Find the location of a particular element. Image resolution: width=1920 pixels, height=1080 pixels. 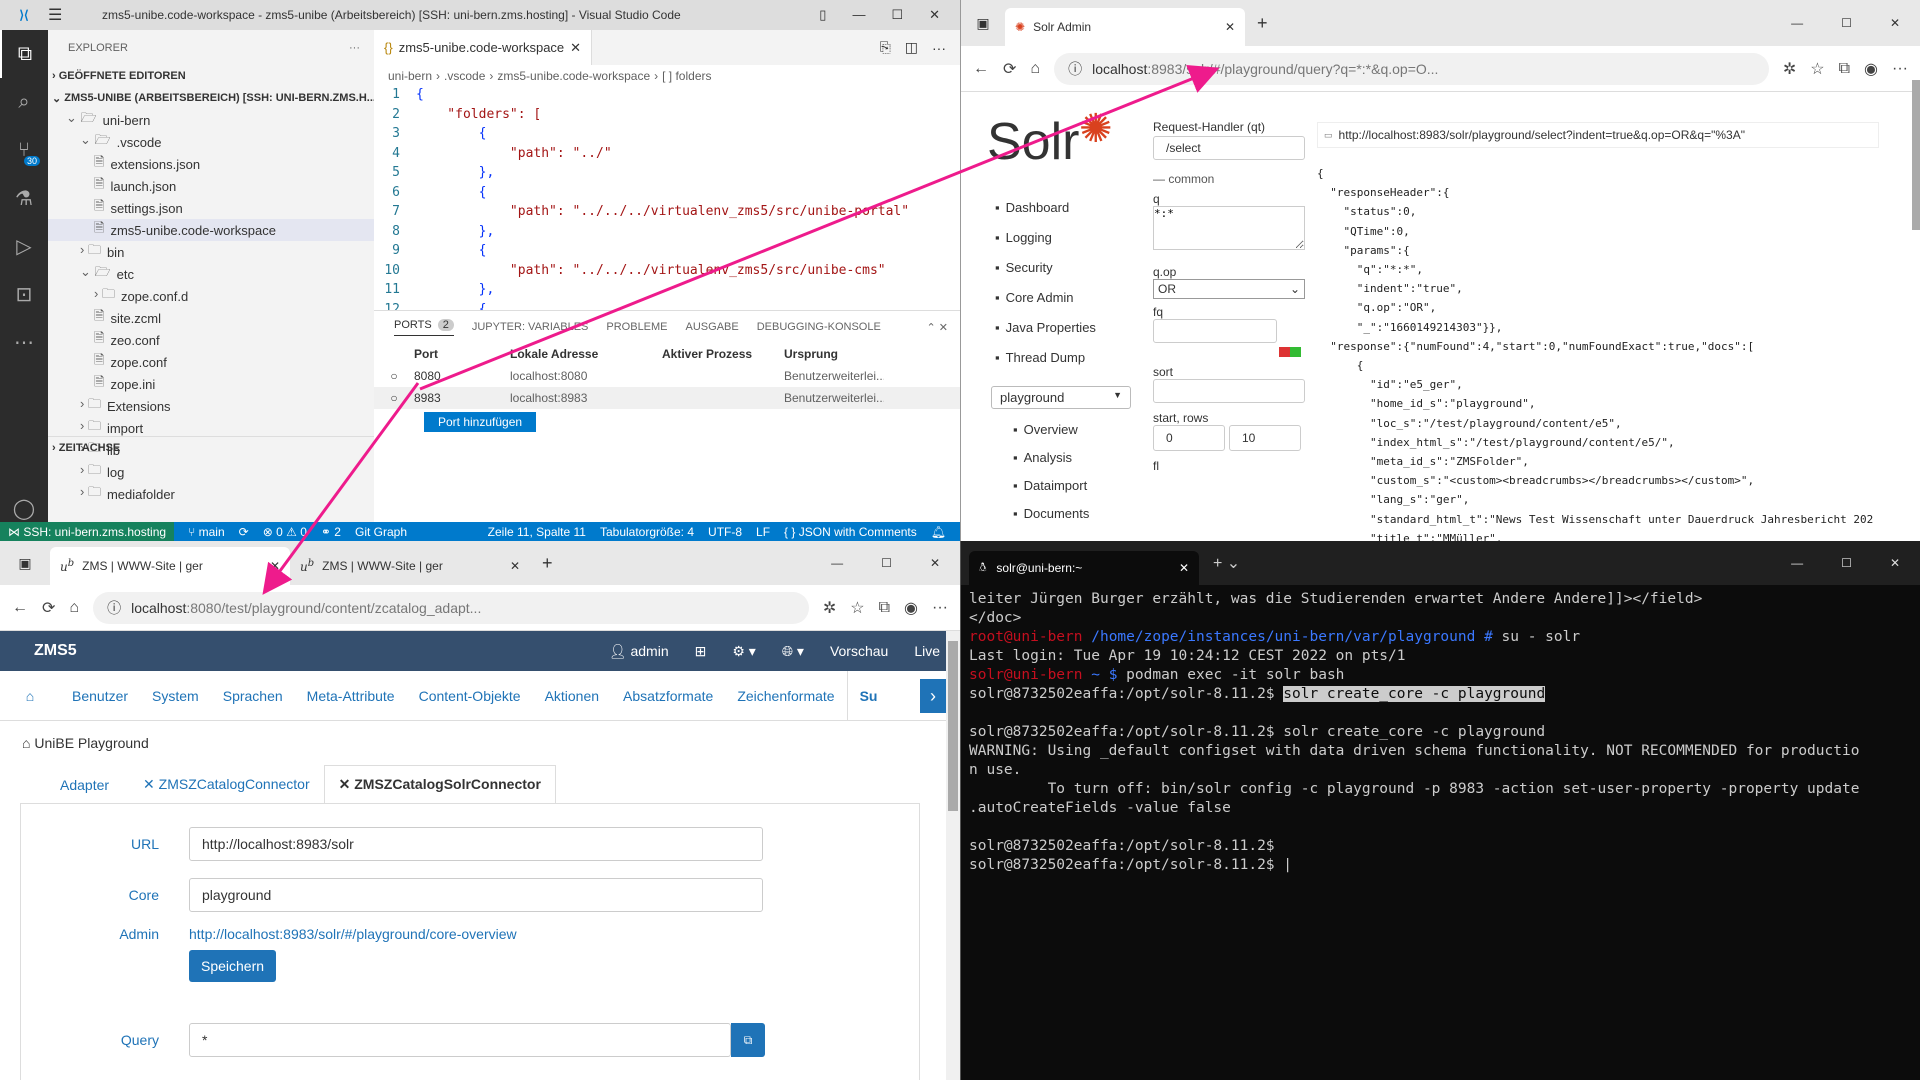

panel-tab: PROBLEME is located at coordinates (636, 327).